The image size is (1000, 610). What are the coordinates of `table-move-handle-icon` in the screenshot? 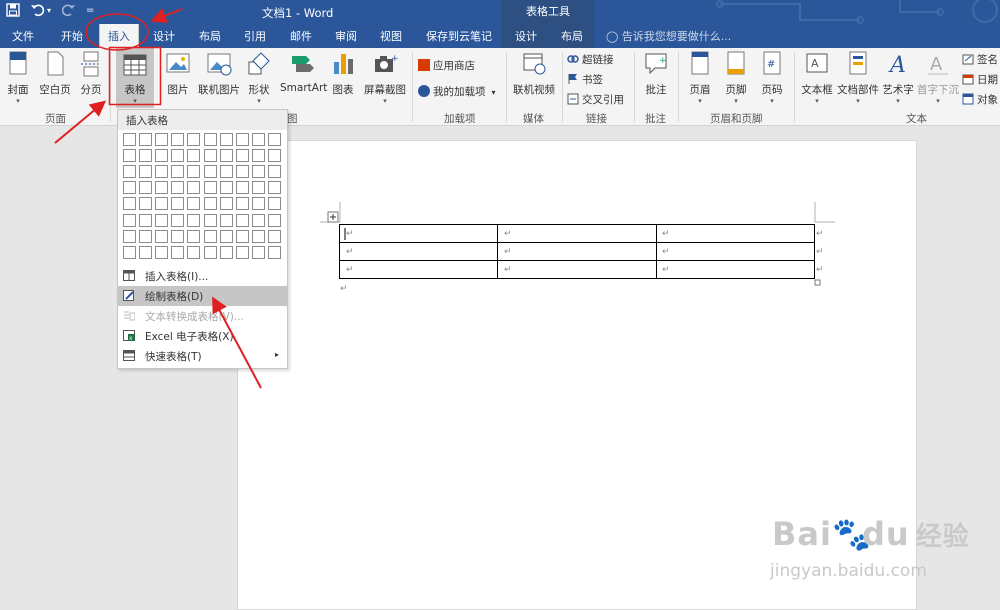 It's located at (333, 217).